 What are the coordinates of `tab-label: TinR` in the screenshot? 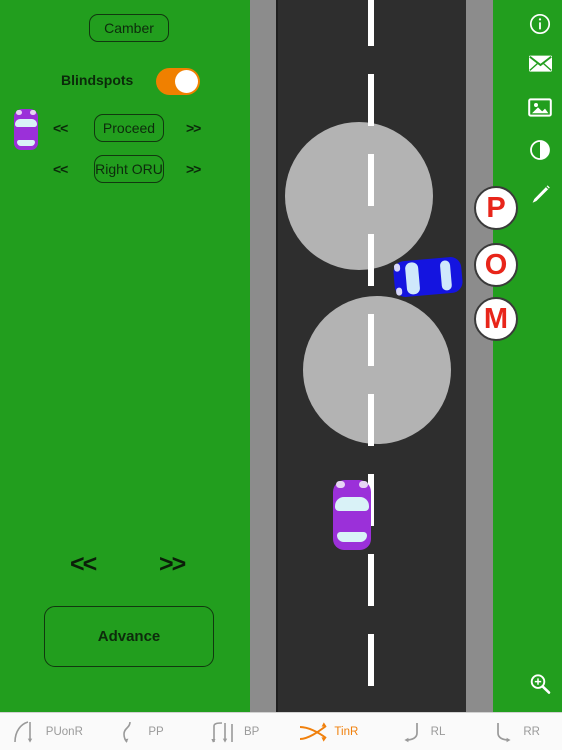 It's located at (346, 731).